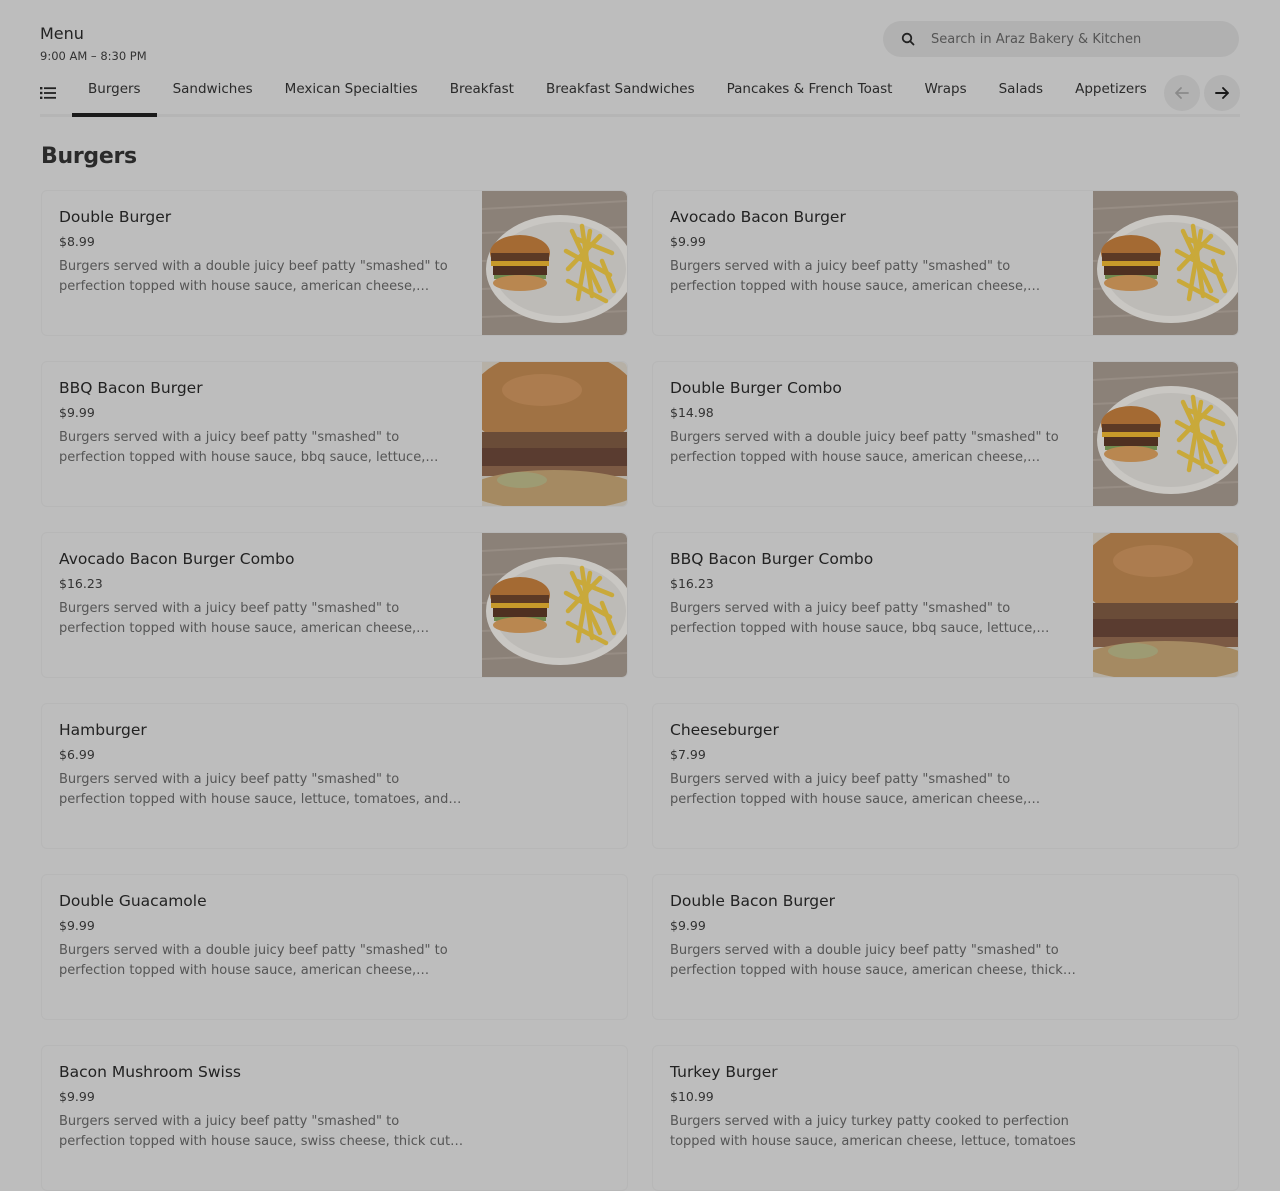  I want to click on menu-item-price: $10.99, so click(692, 1096).